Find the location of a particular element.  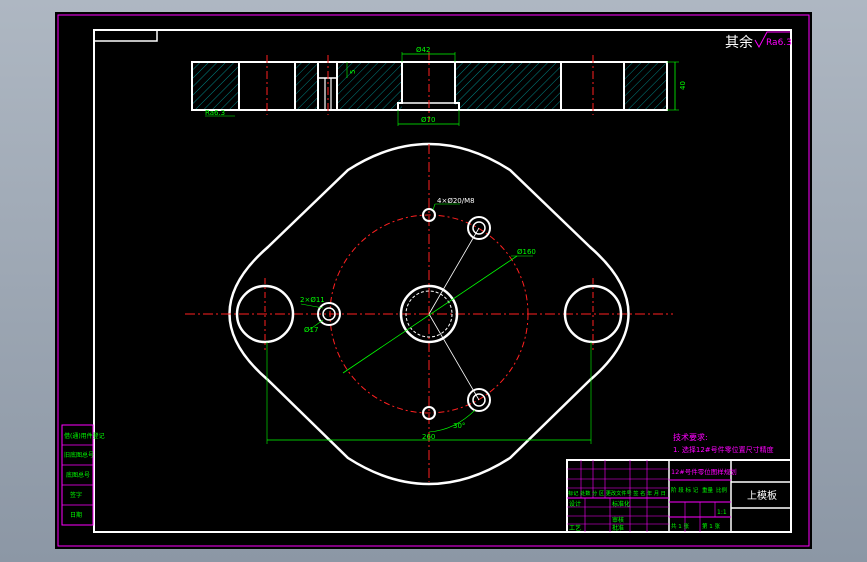

dim-counterbore: Ø17 is located at coordinates (311, 330).